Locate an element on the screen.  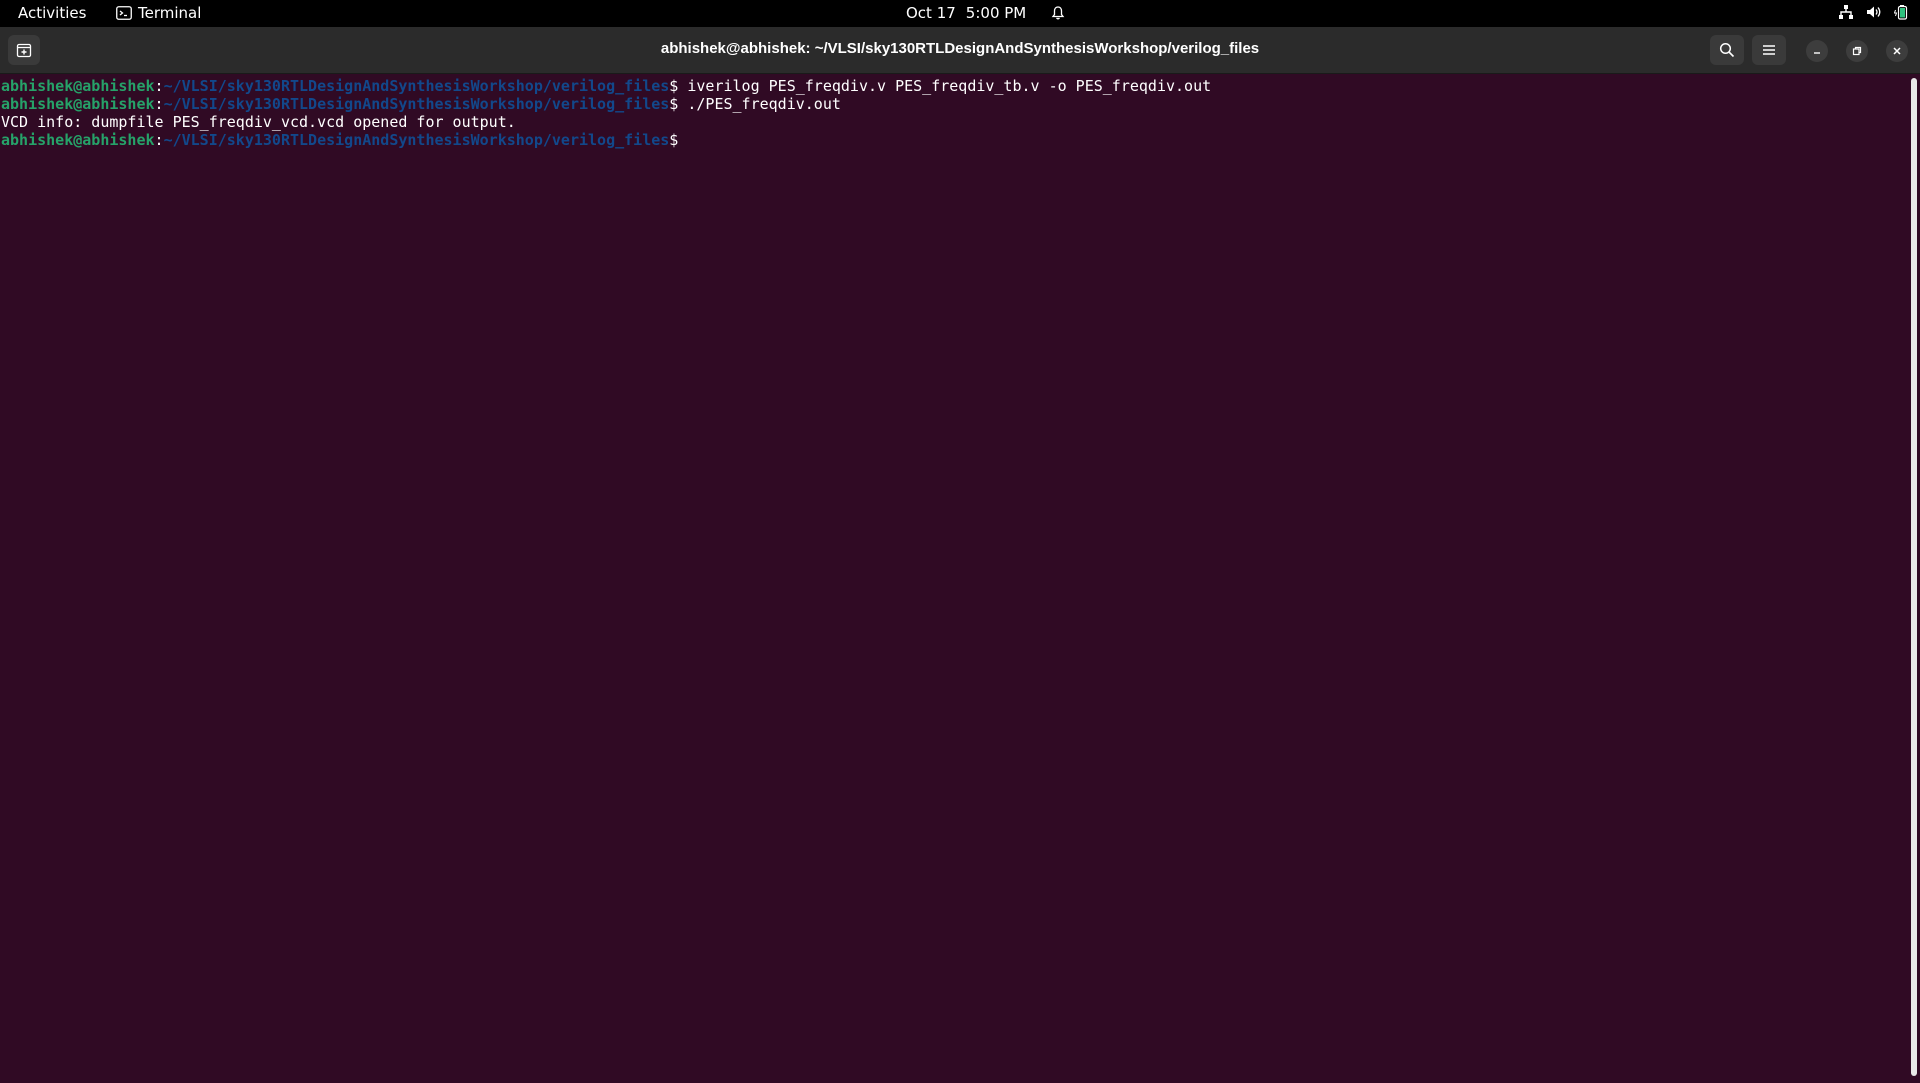
close-button is located at coordinates (1897, 51).